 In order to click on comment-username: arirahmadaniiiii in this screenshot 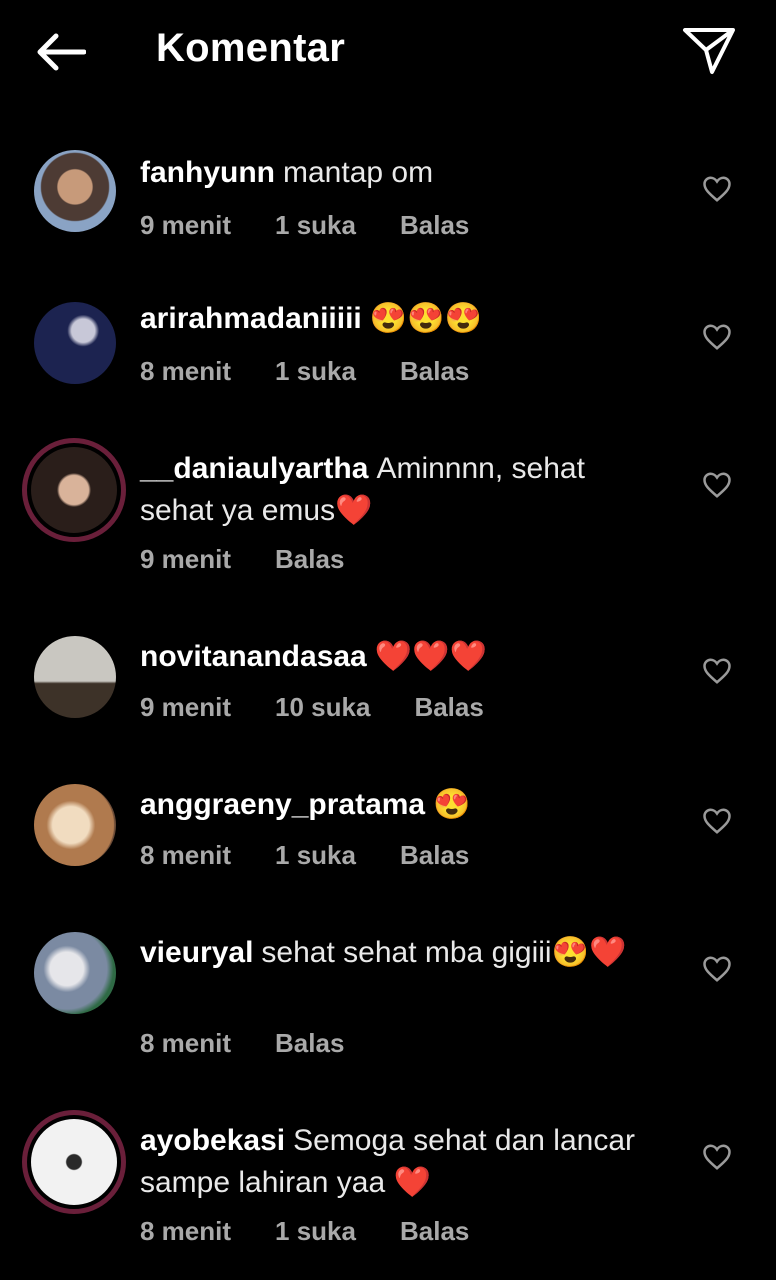, I will do `click(251, 318)`.